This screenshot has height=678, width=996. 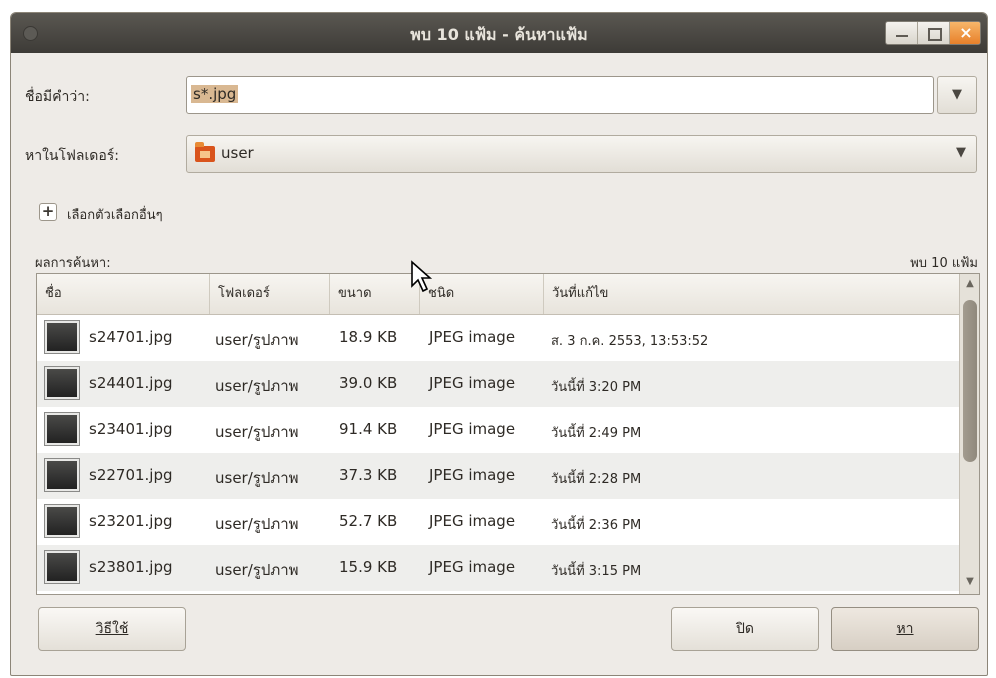 I want to click on file-modified: ส. 3 ก.ค. 2553, 13:53:52, so click(x=630, y=341).